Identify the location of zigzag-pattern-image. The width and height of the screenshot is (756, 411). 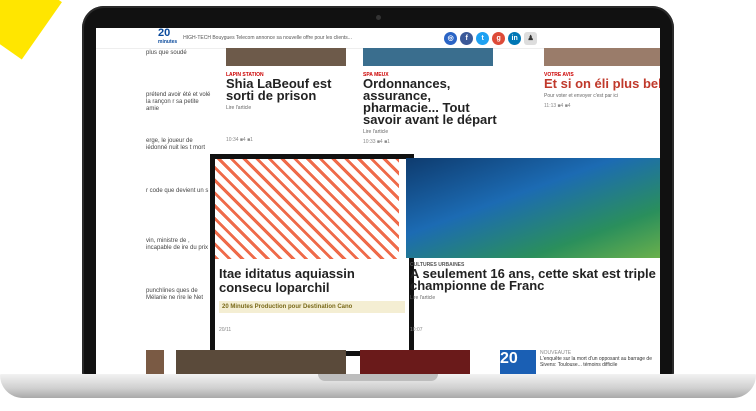
(307, 209).